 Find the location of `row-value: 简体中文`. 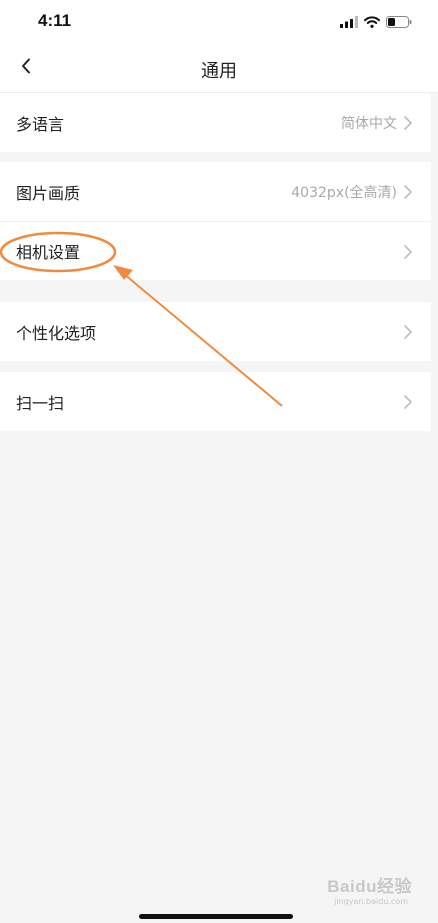

row-value: 简体中文 is located at coordinates (369, 123).